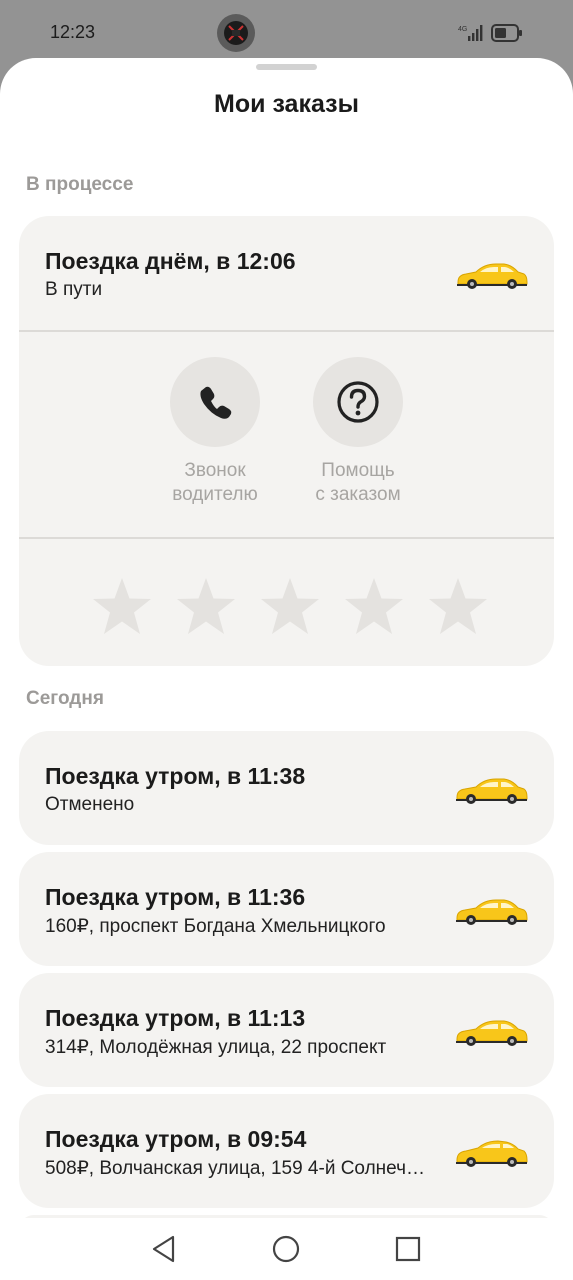 Image resolution: width=573 pixels, height=1280 pixels. What do you see at coordinates (408, 1249) in the screenshot?
I see `recents-icon` at bounding box center [408, 1249].